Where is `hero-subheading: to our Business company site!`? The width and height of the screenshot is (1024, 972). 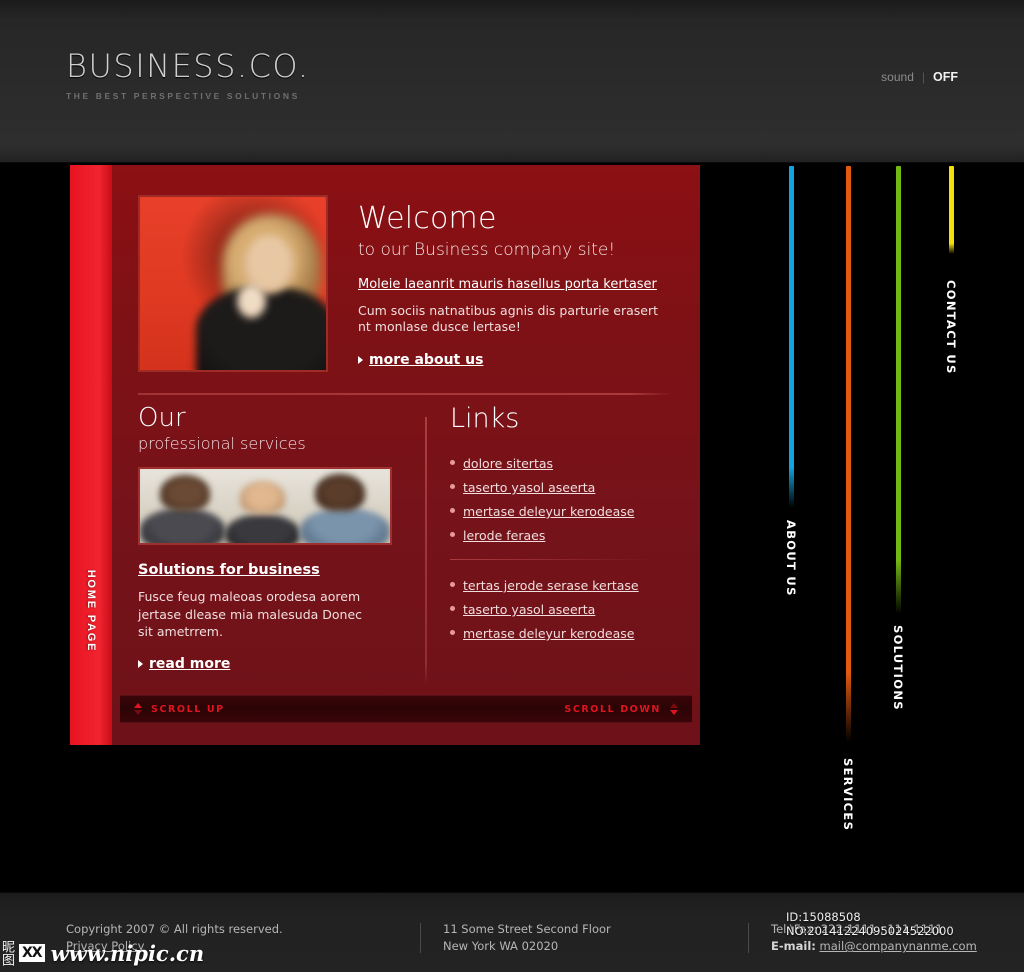
hero-subheading: to our Business company site! is located at coordinates (487, 249).